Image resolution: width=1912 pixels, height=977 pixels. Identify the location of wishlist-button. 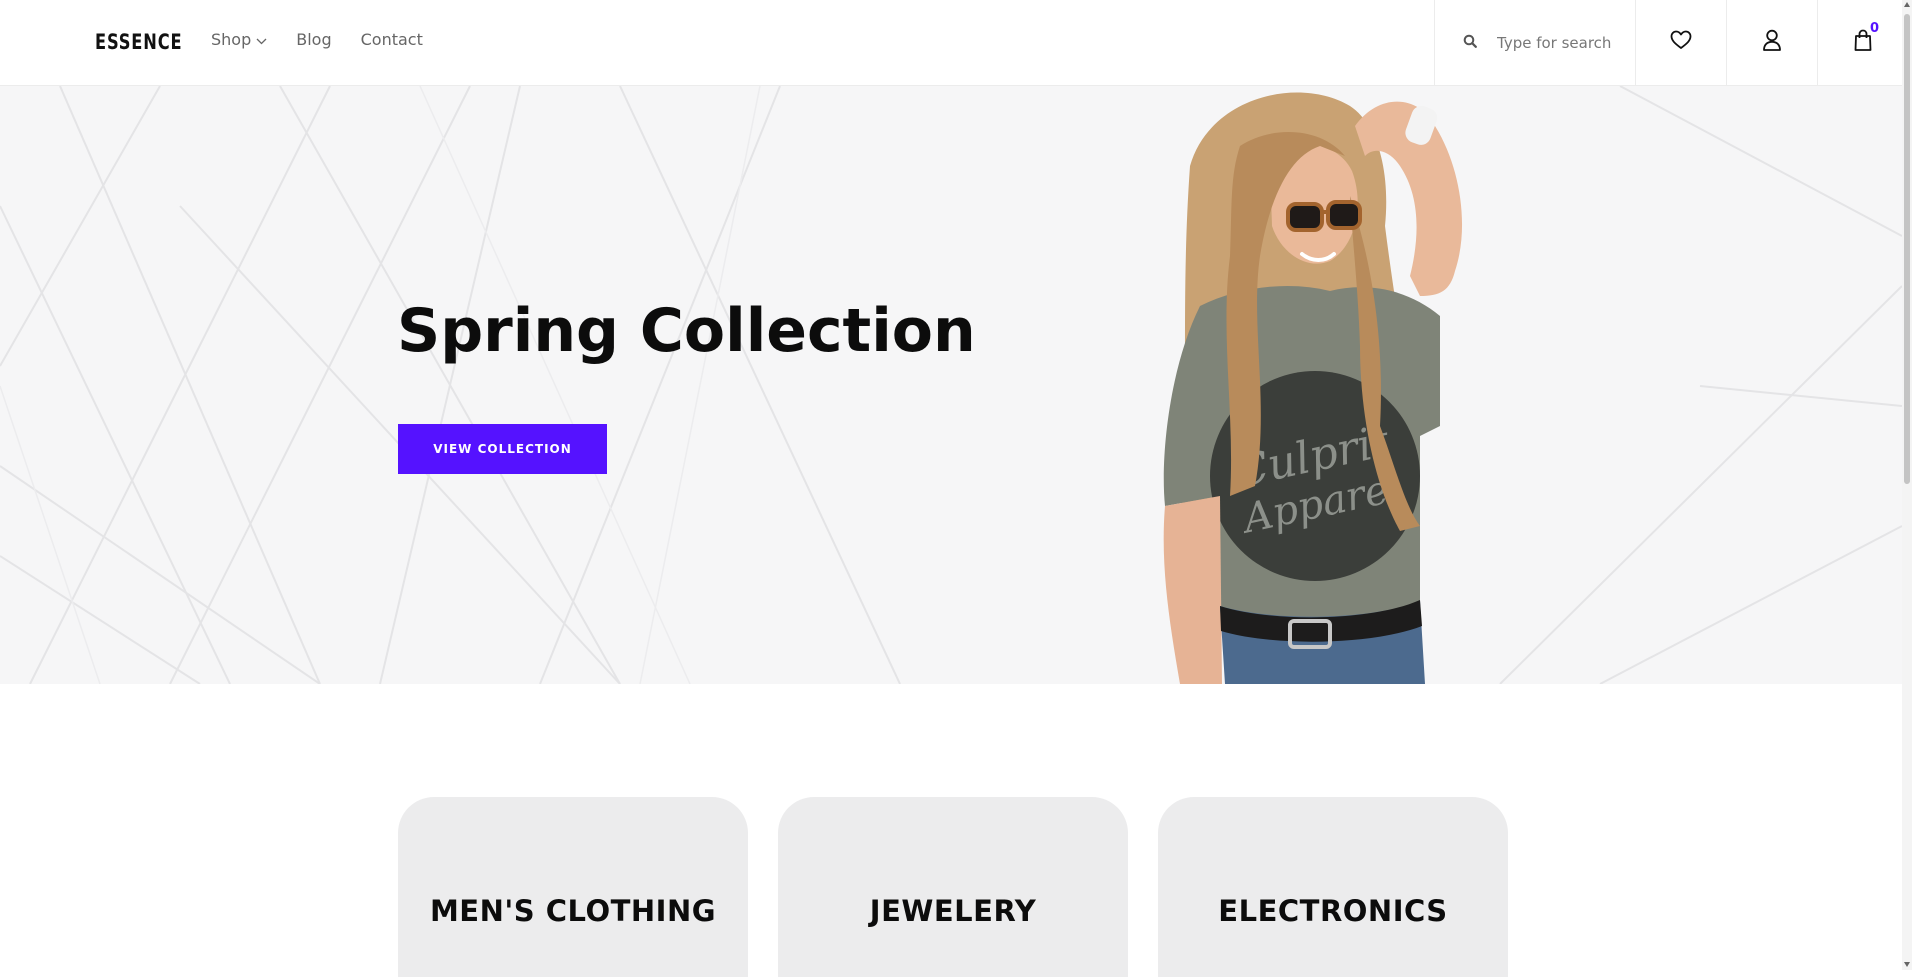
(1680, 42).